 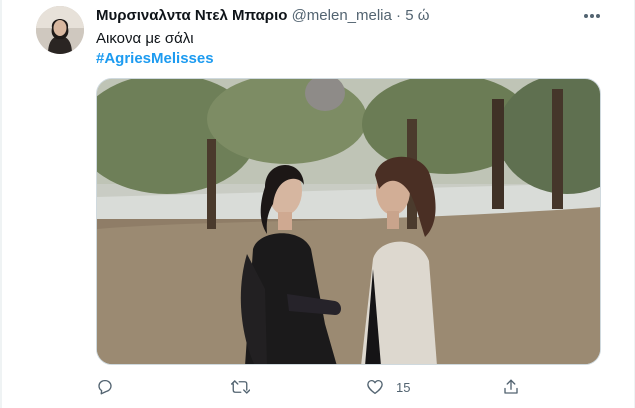 What do you see at coordinates (403, 387) in the screenshot?
I see `like-count: 15` at bounding box center [403, 387].